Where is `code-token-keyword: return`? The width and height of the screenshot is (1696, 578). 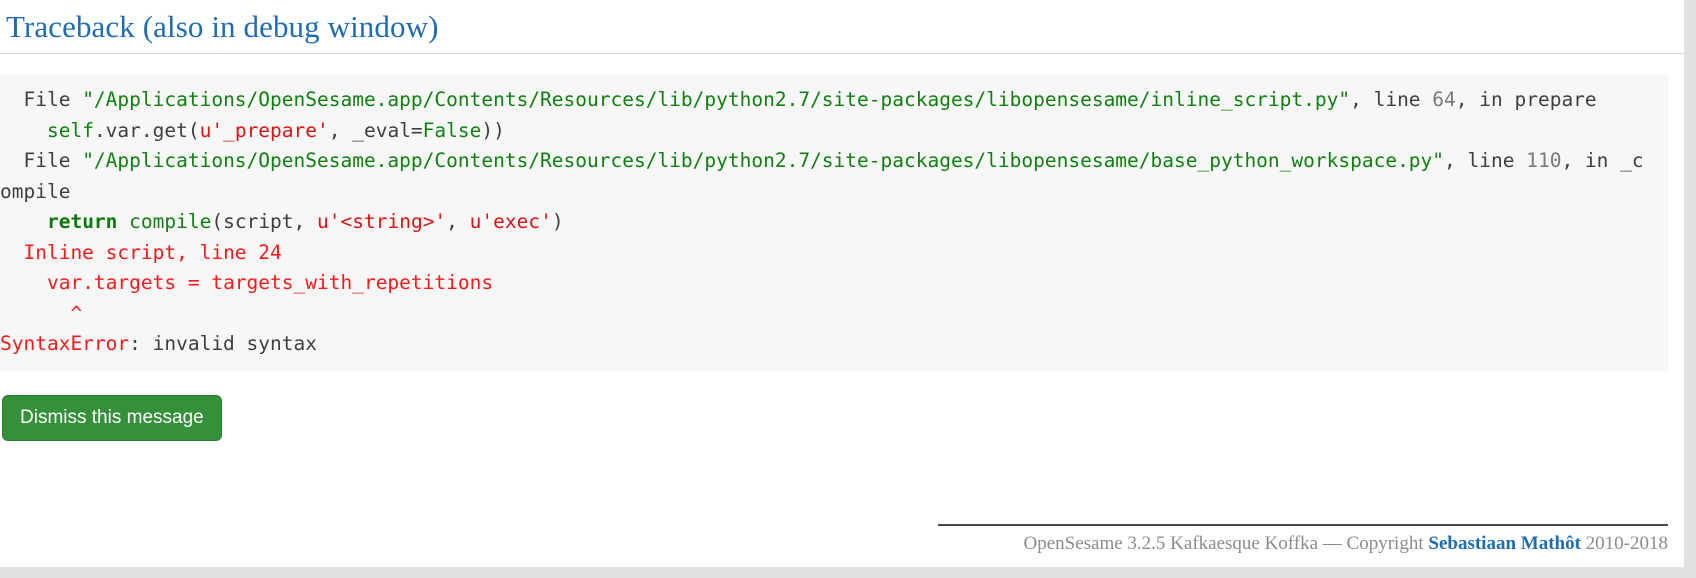
code-token-keyword: return is located at coordinates (82, 222).